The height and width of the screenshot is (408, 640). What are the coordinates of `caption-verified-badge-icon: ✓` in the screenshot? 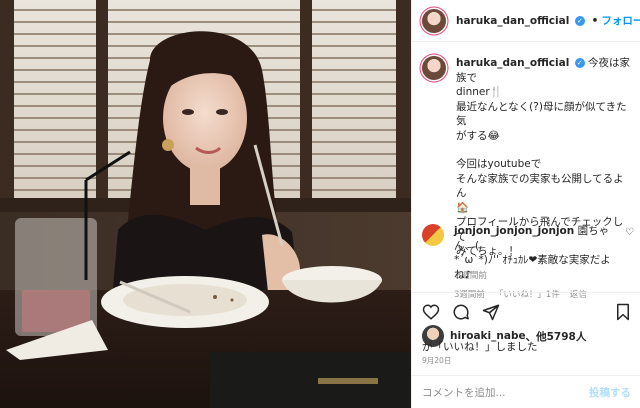 It's located at (579, 63).